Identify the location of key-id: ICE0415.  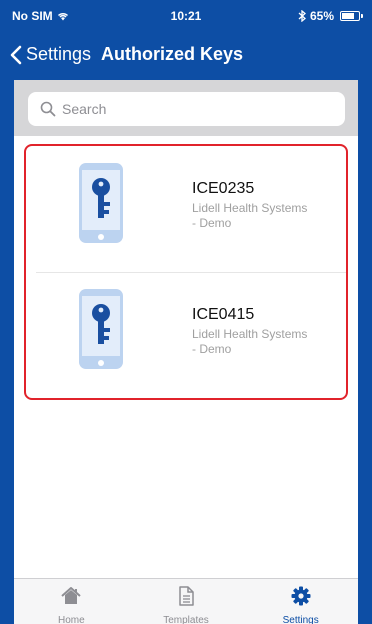
(223, 314).